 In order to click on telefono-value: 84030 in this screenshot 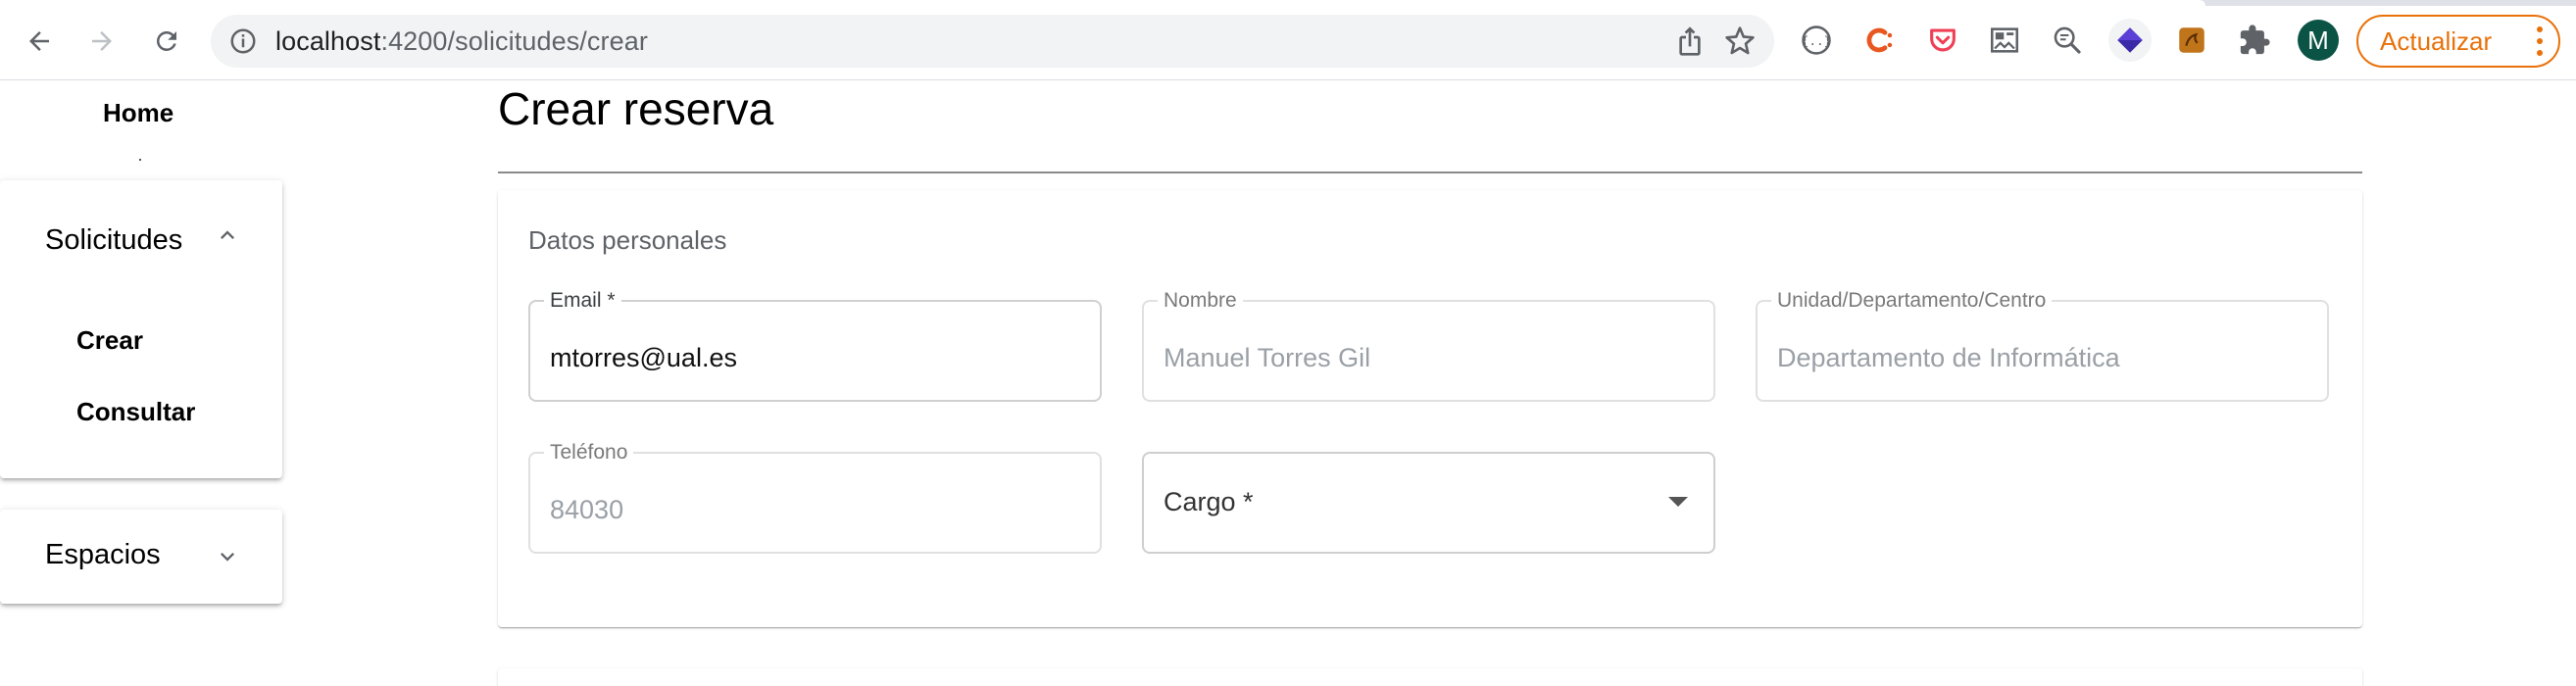, I will do `click(587, 509)`.